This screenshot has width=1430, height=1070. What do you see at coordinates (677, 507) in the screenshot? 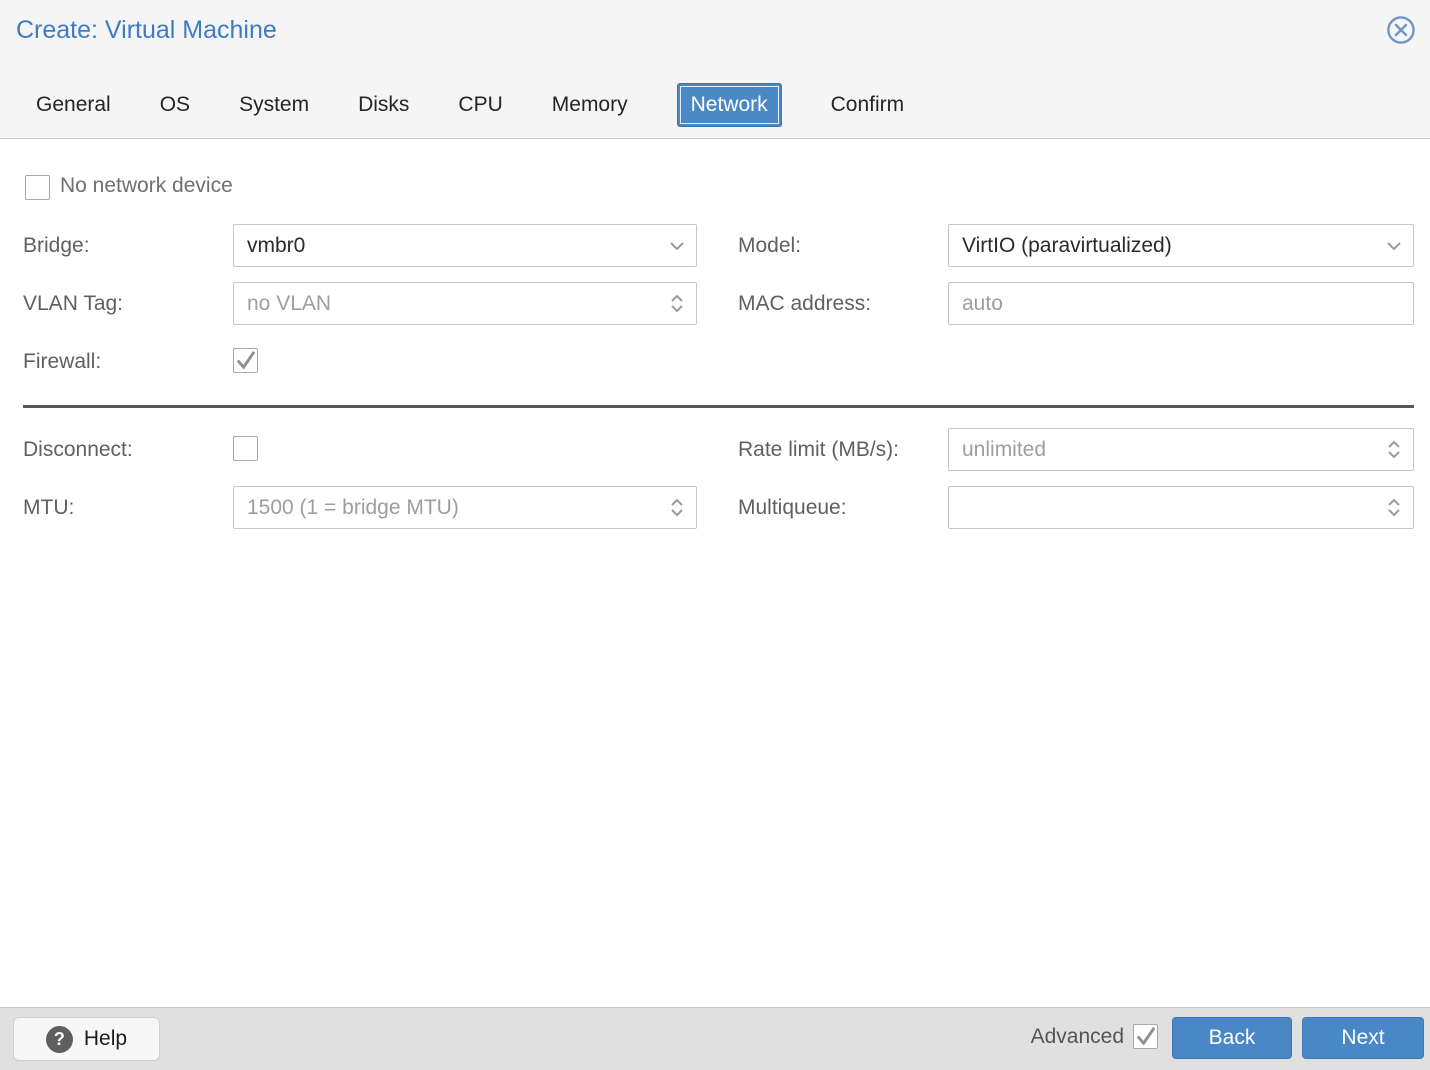
I see `mtu-spin-buttons` at bounding box center [677, 507].